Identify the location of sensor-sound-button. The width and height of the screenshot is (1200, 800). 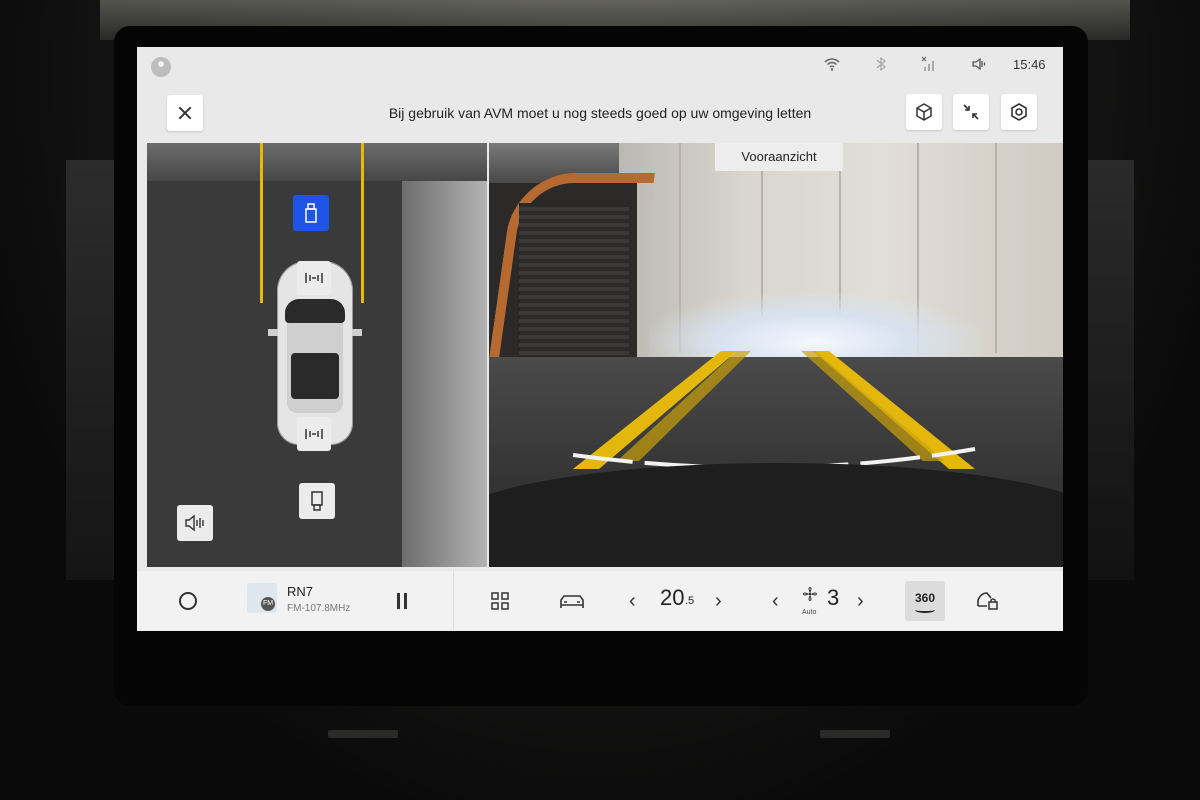
(195, 523).